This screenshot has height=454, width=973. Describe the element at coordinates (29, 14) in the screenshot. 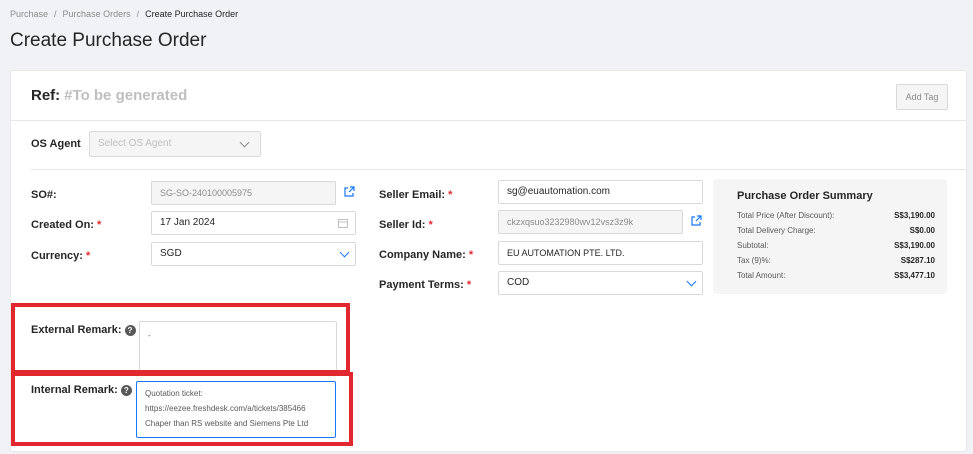

I see `breadcrumb-purchase: Purchase` at that location.